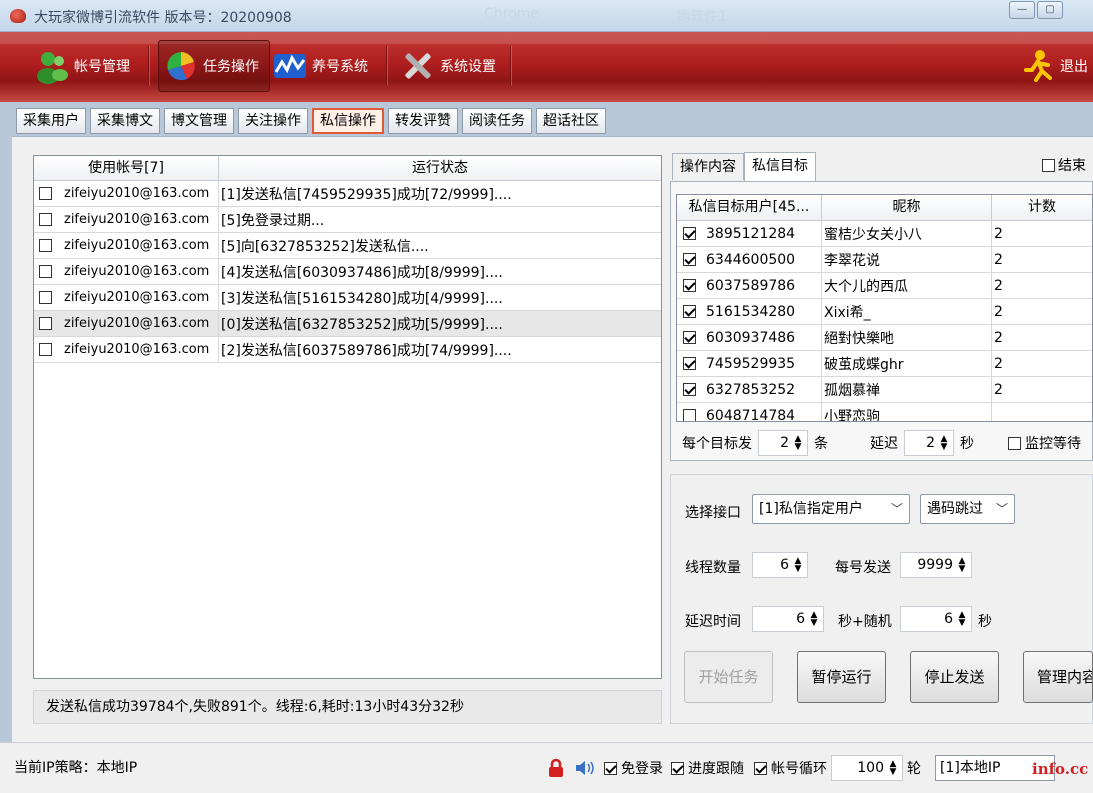 The height and width of the screenshot is (793, 1093). I want to click on header-status: 运行状态, so click(440, 168).